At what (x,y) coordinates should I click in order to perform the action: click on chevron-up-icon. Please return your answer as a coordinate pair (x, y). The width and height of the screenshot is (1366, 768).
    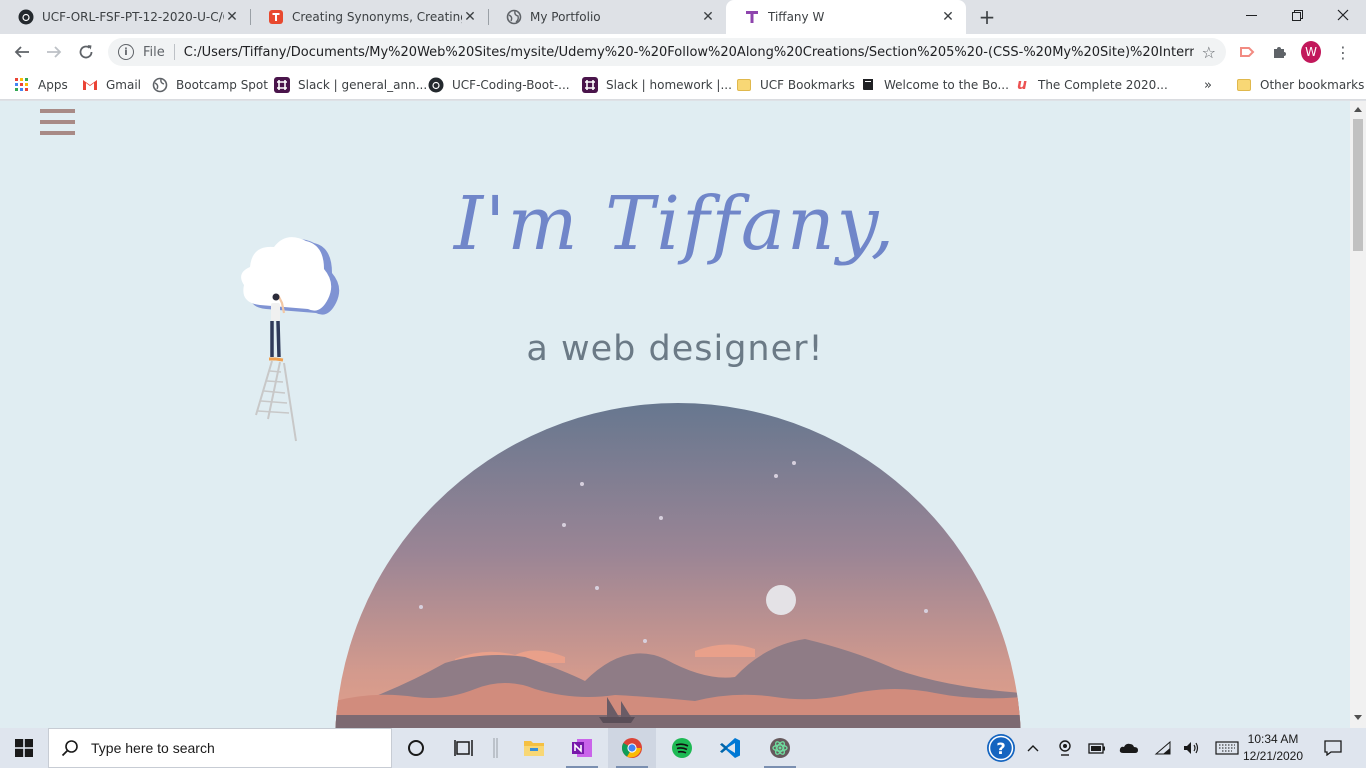
    Looking at the image, I should click on (1033, 748).